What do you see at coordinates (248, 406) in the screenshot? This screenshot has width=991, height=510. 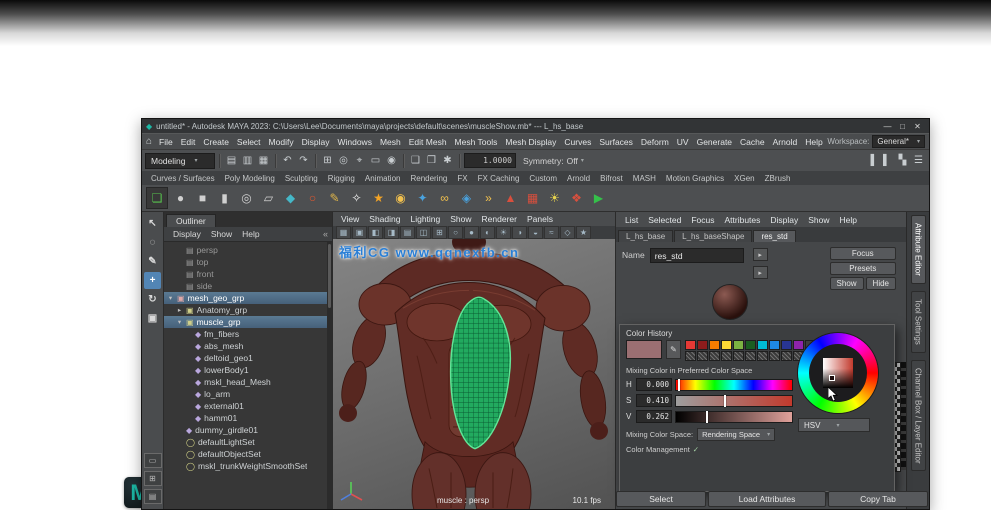 I see `outliner-item: ◆ external01` at bounding box center [248, 406].